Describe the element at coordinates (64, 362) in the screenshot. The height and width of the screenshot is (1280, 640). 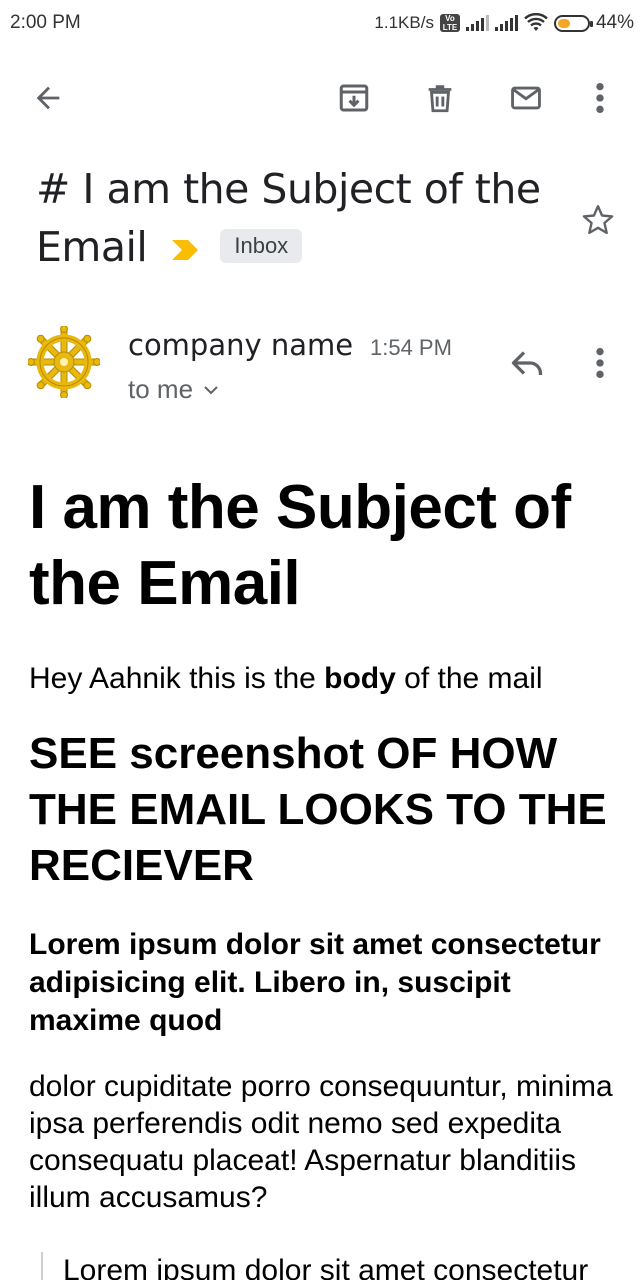
I see `avatar` at that location.